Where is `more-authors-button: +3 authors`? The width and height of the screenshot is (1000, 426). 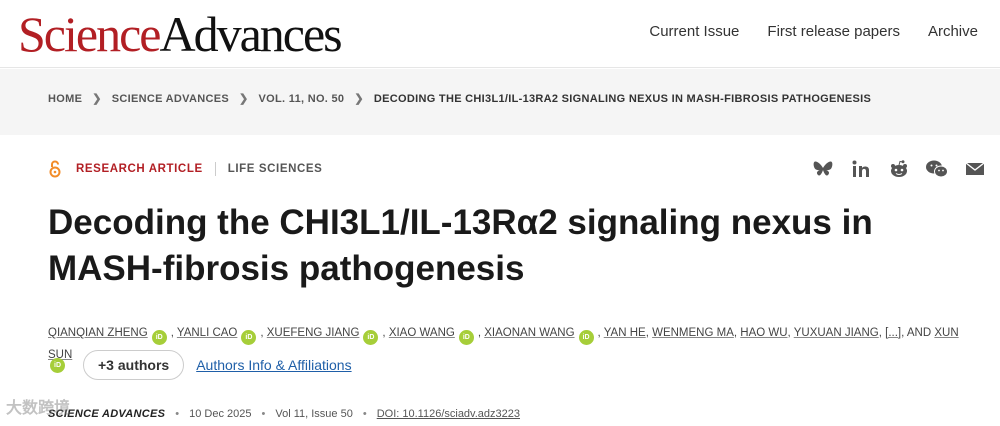
more-authors-button: +3 authors is located at coordinates (134, 365).